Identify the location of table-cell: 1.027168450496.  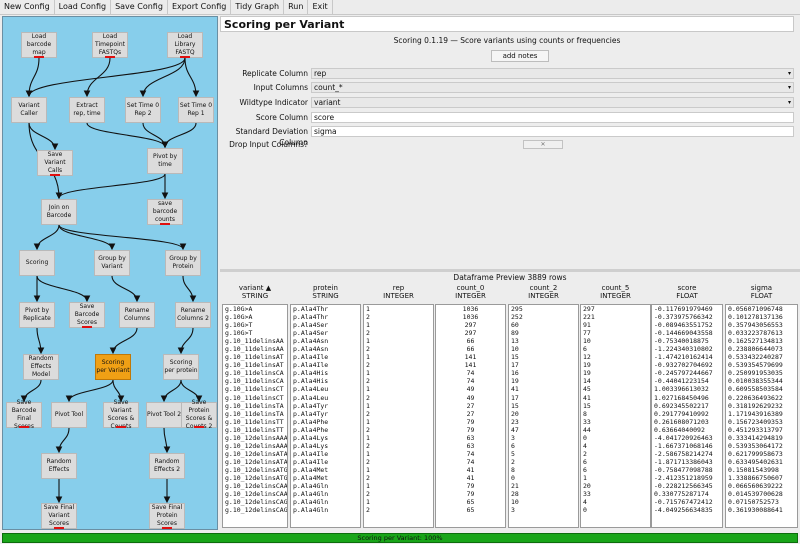
(687, 398).